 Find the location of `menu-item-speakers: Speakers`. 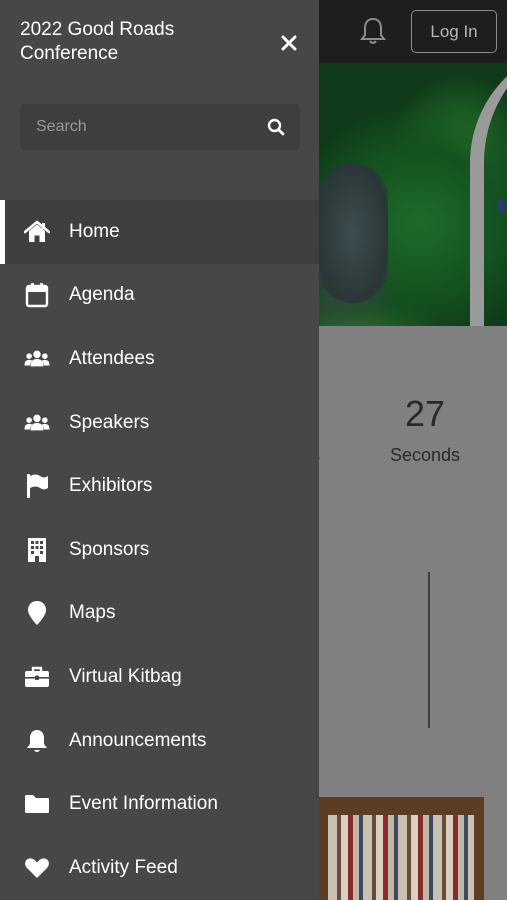

menu-item-speakers: Speakers is located at coordinates (159, 423).